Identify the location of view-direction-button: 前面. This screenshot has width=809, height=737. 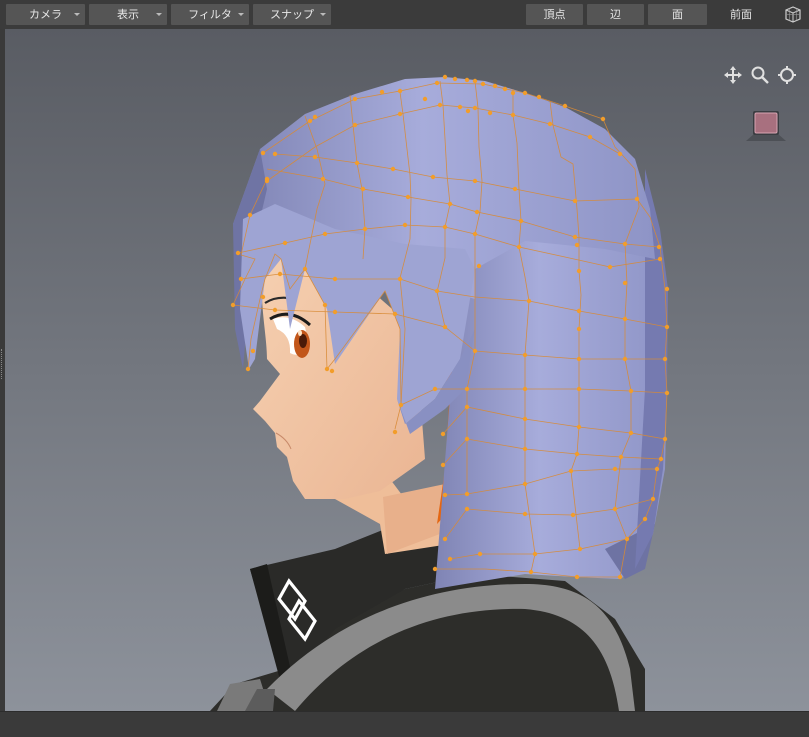
(741, 14).